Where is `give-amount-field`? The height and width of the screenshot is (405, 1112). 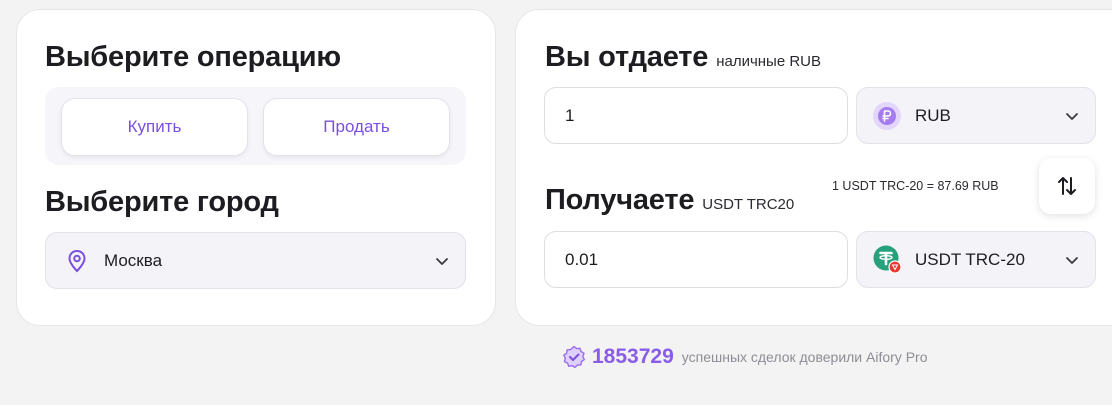 give-amount-field is located at coordinates (696, 115).